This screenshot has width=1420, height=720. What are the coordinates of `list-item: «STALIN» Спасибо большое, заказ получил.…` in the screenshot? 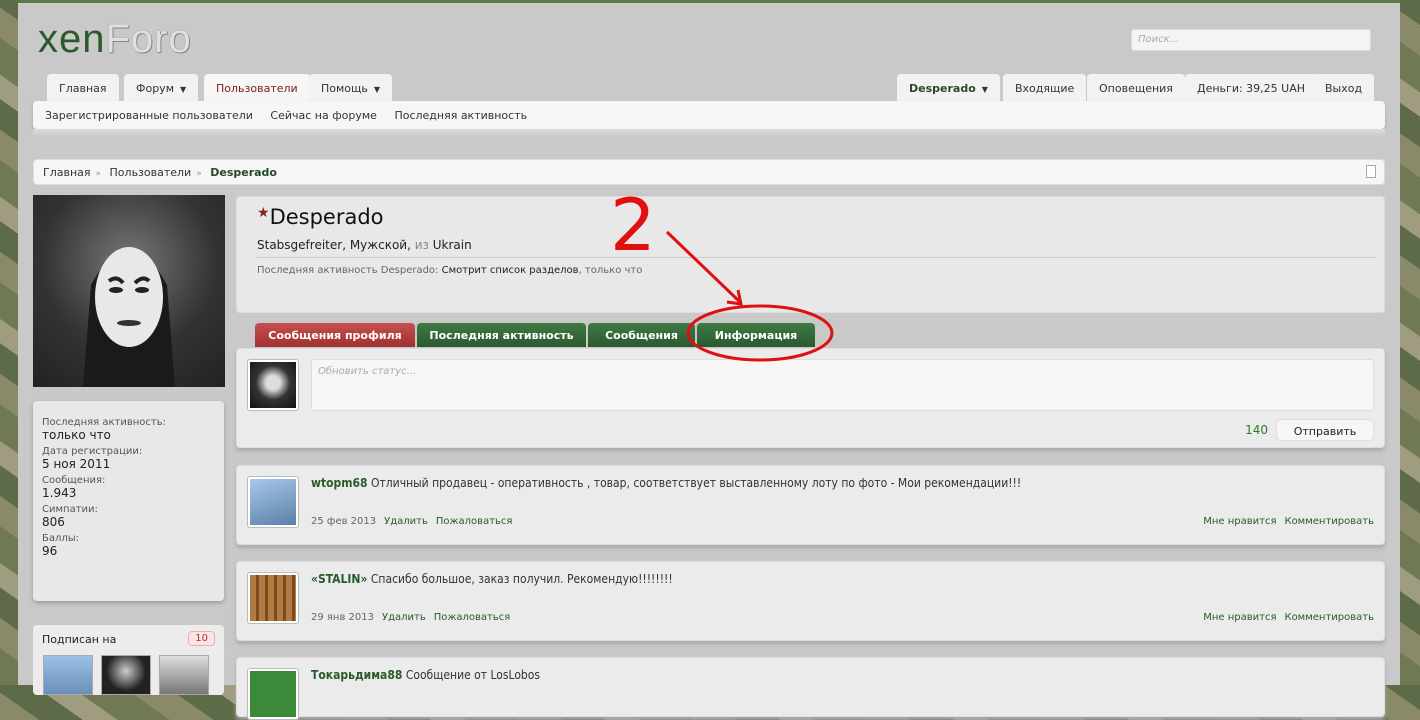 It's located at (810, 601).